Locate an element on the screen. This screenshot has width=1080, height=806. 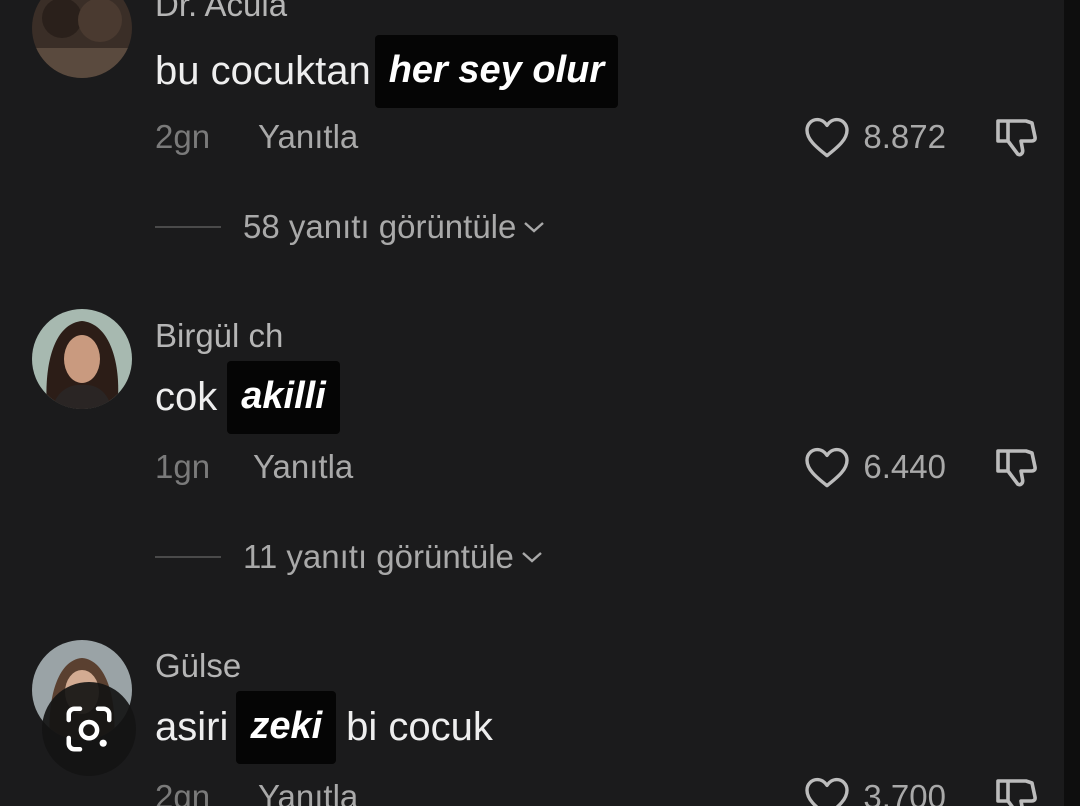
like-button: 3.700 is located at coordinates (874, 790).